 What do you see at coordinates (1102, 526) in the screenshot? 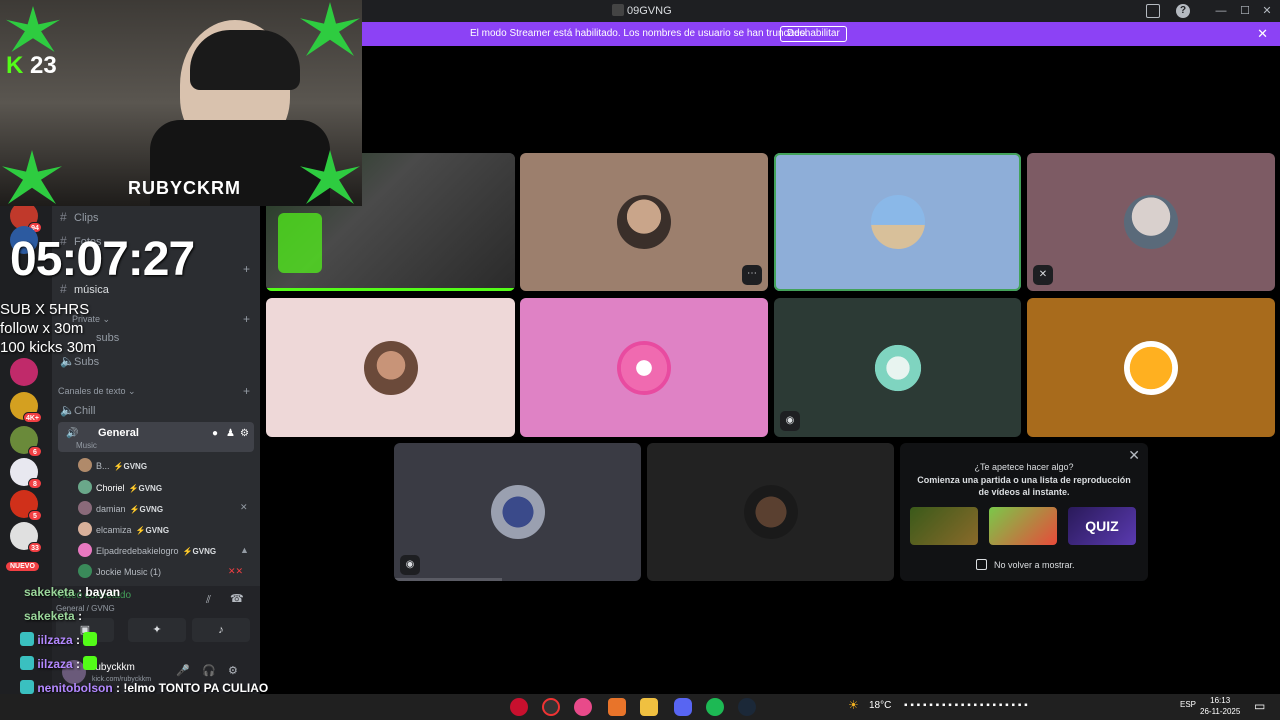
I see `game-quiz-planet: QUIZ` at bounding box center [1102, 526].